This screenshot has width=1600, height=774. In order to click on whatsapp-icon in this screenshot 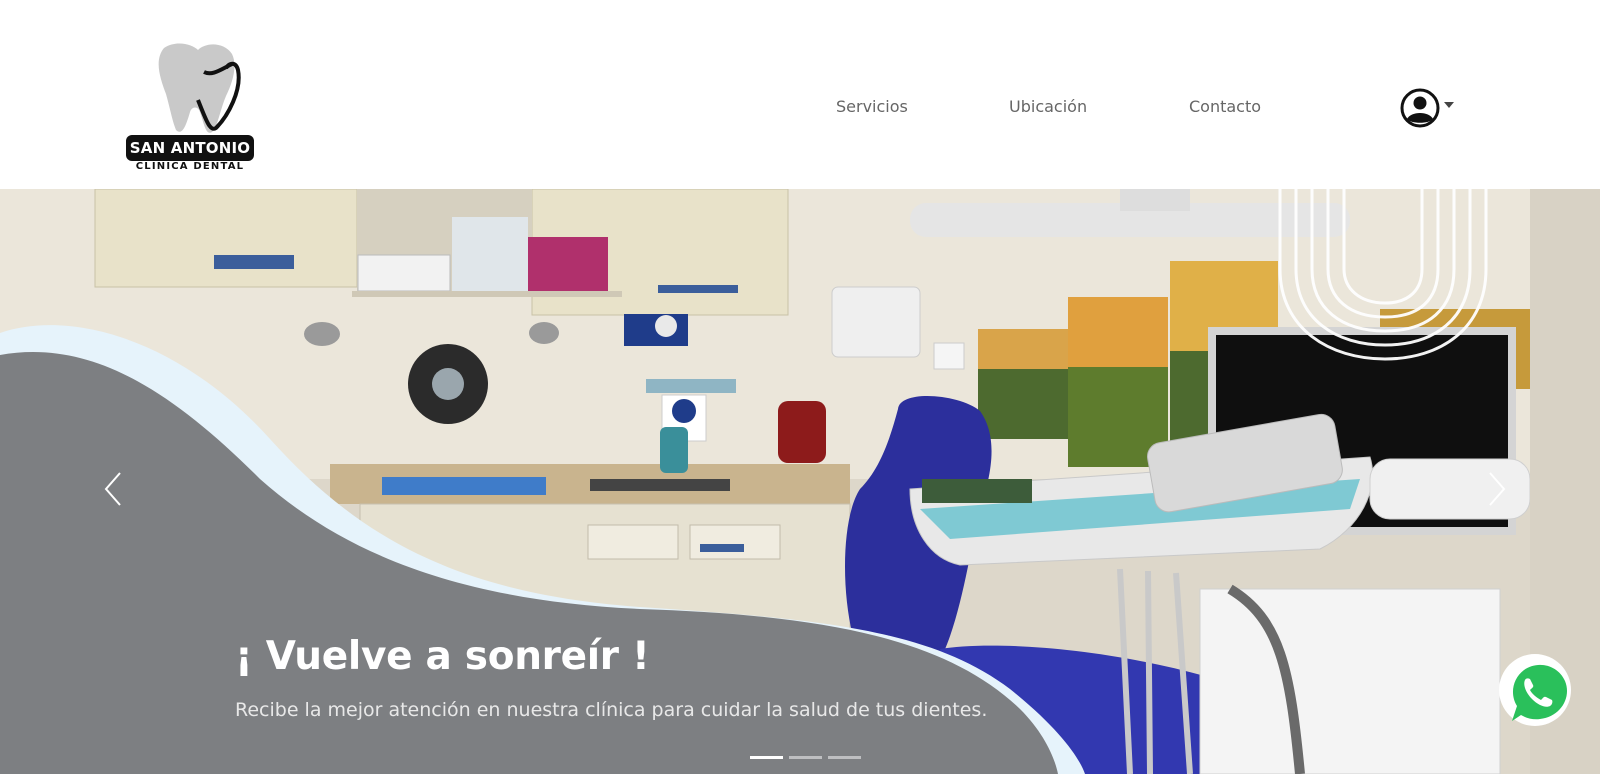, I will do `click(1535, 690)`.